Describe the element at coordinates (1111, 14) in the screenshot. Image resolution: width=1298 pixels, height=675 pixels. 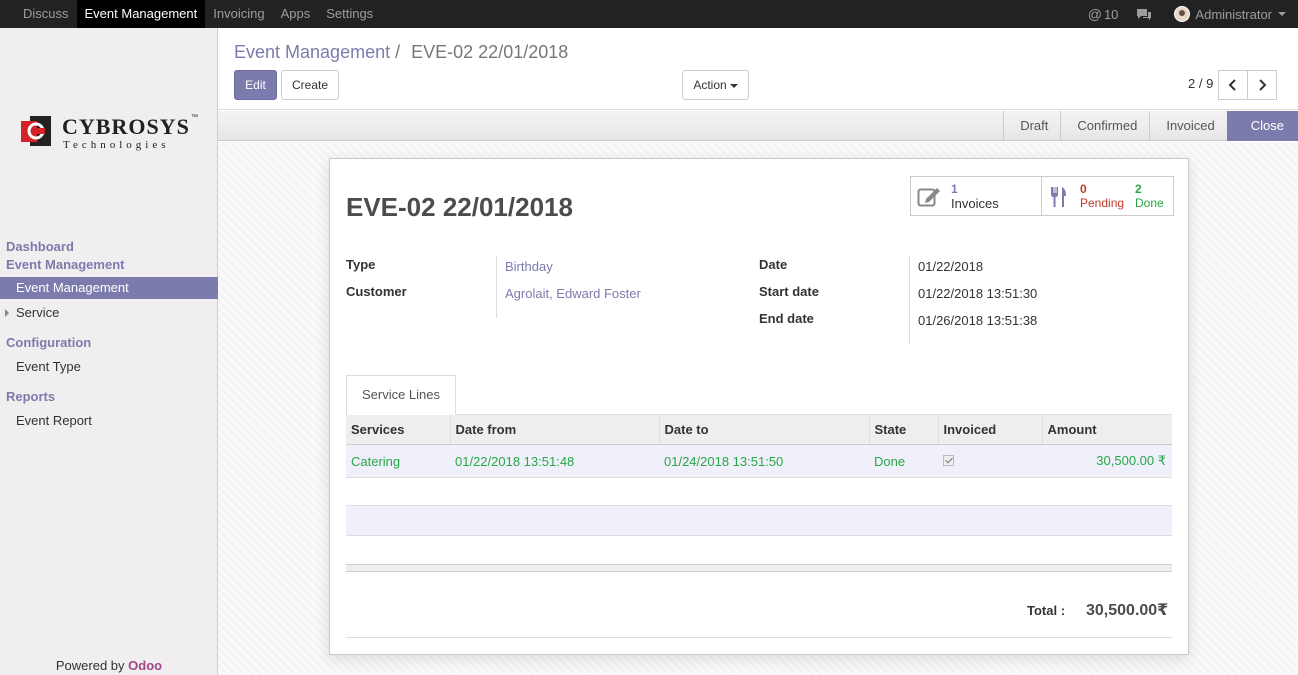
I see `messages-count: 10` at that location.